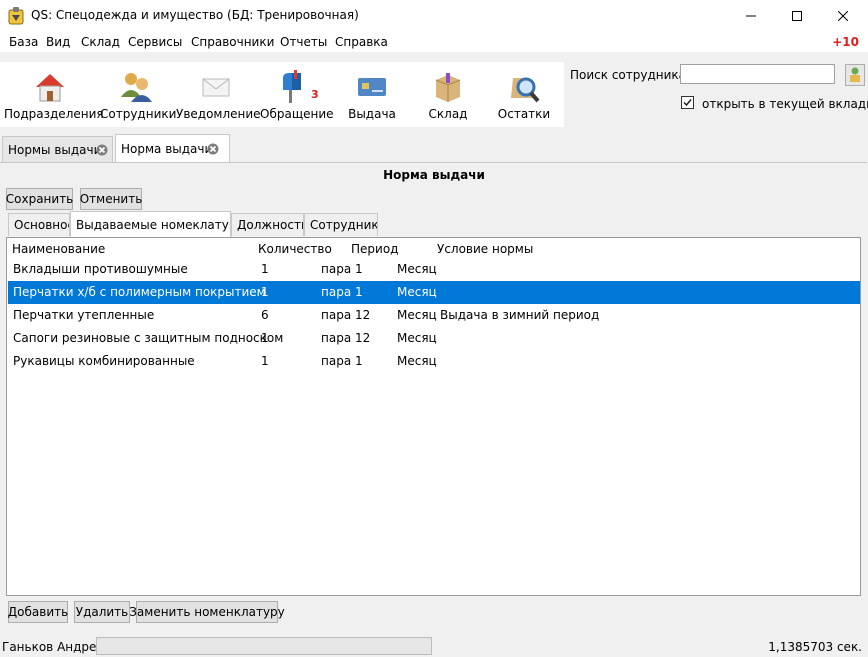 The width and height of the screenshot is (868, 657). I want to click on open-in-current-tab-label: открыть в текущей вкладке, so click(785, 104).